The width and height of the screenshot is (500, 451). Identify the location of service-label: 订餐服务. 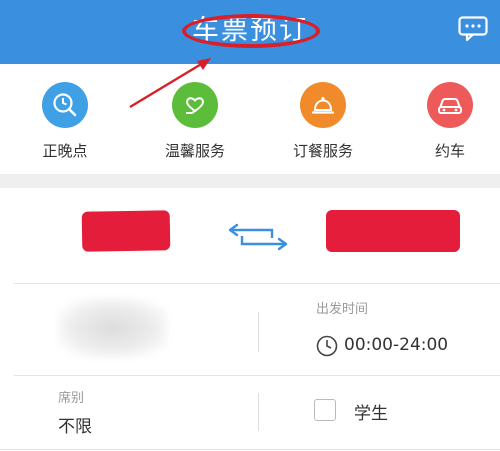
(322, 151).